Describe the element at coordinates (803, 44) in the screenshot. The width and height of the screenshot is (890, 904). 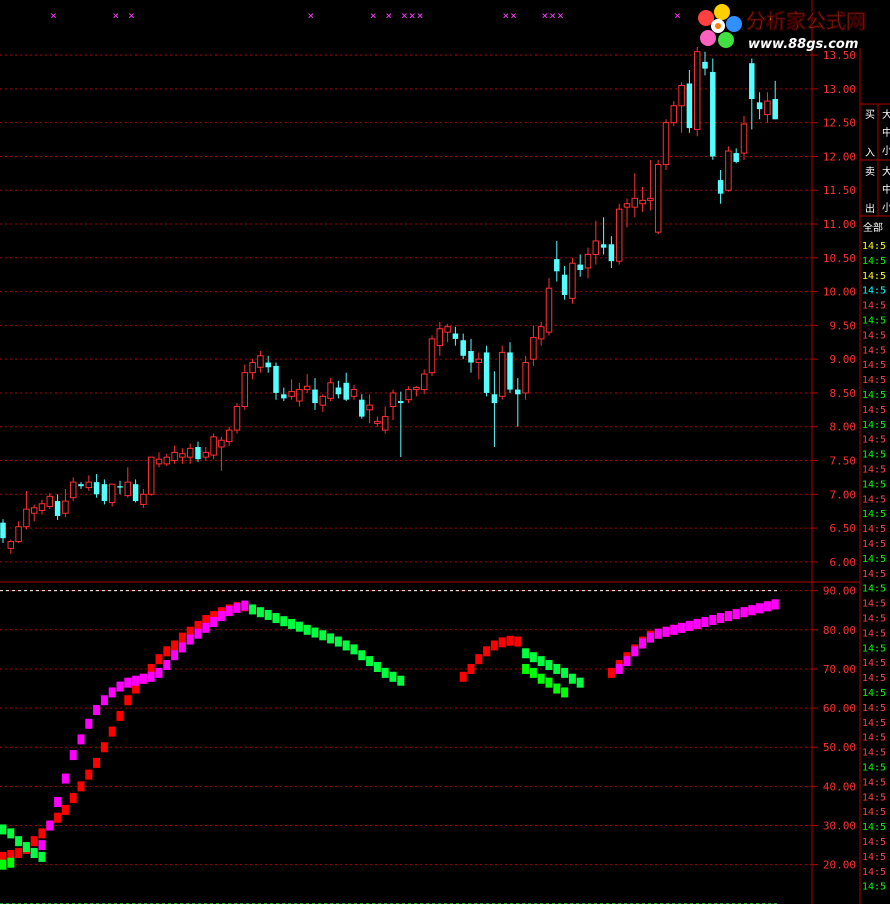
I see `brand-url: www.88gs.com` at that location.